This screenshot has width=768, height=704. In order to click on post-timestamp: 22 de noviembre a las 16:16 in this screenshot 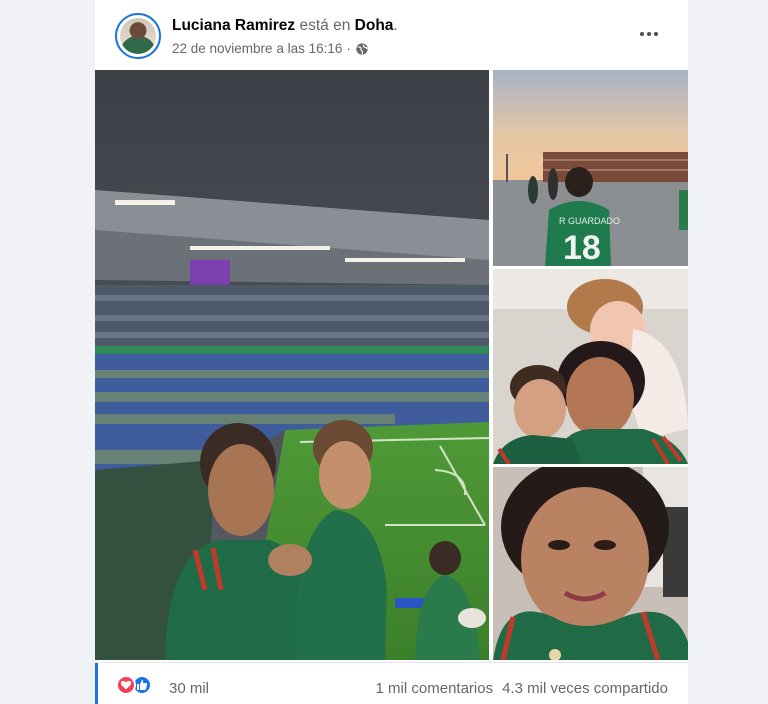, I will do `click(257, 48)`.